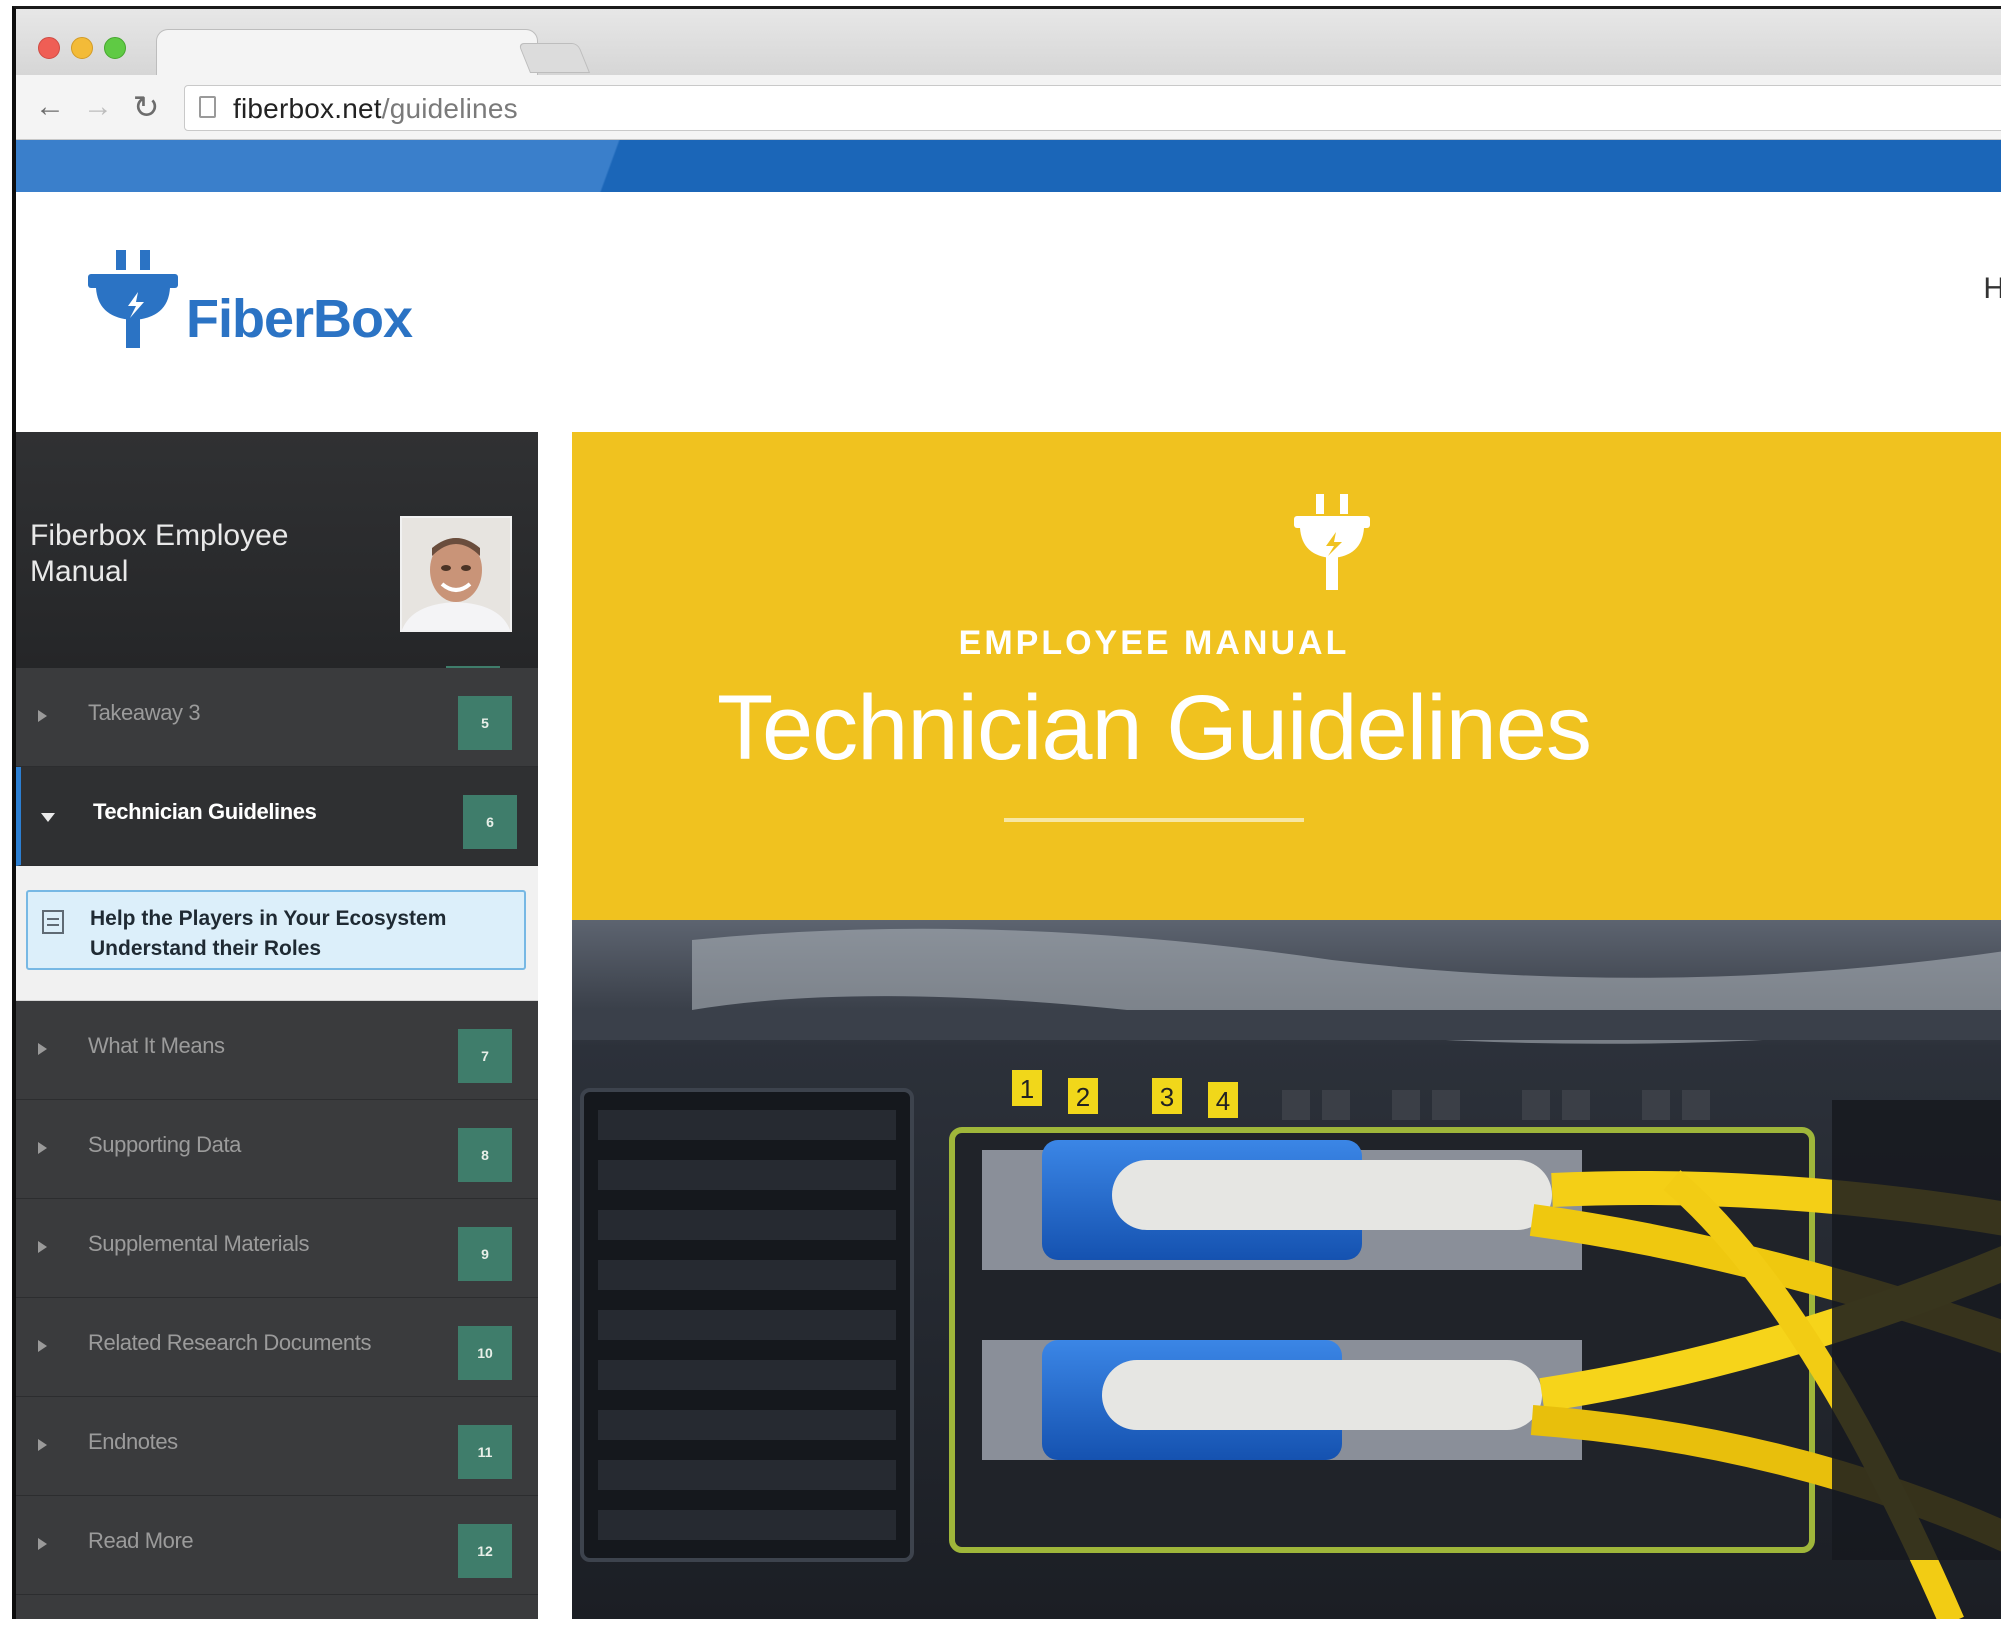  I want to click on toc-item-takeaway-3: Takeaway 3 5, so click(277, 717).